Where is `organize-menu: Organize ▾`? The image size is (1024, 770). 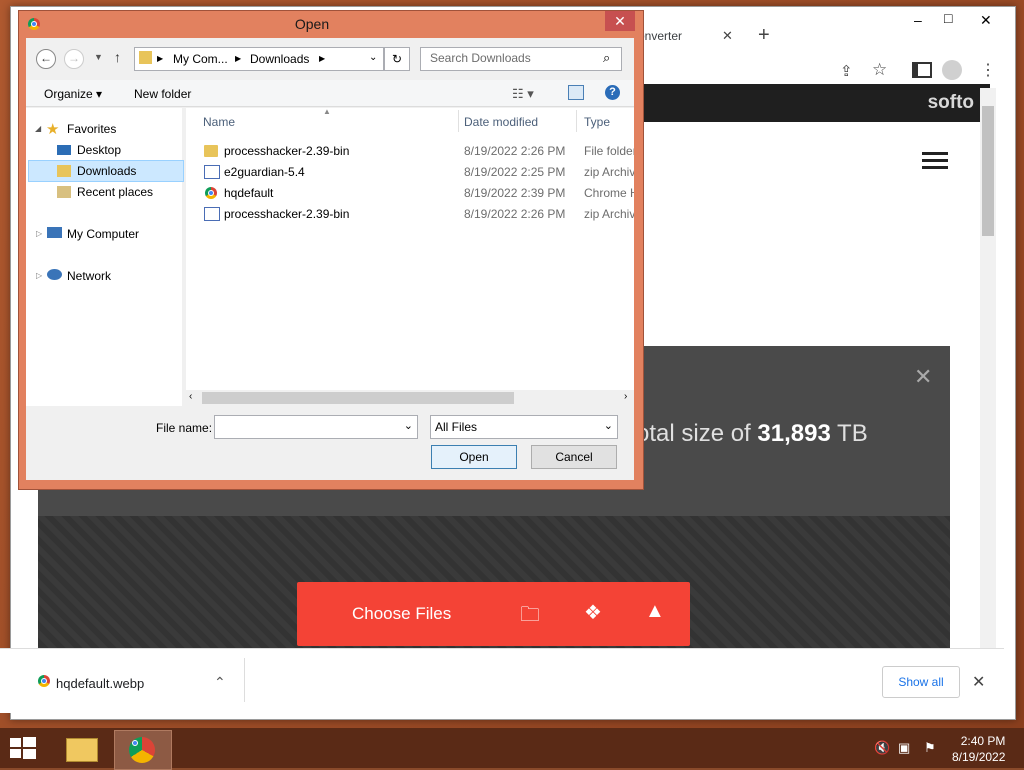
organize-menu: Organize ▾ is located at coordinates (73, 94).